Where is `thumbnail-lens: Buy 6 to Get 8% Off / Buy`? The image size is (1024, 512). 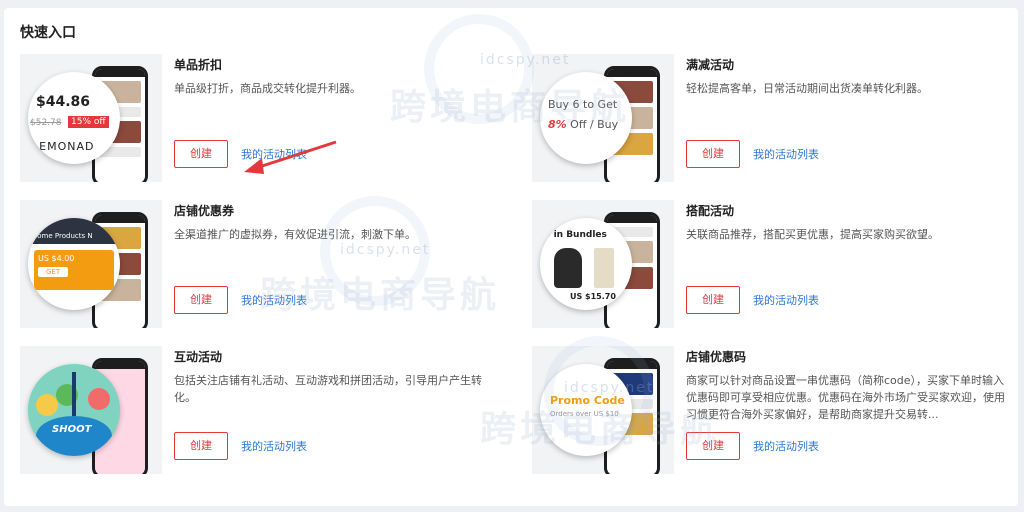 thumbnail-lens: Buy 6 to Get 8% Off / Buy is located at coordinates (586, 118).